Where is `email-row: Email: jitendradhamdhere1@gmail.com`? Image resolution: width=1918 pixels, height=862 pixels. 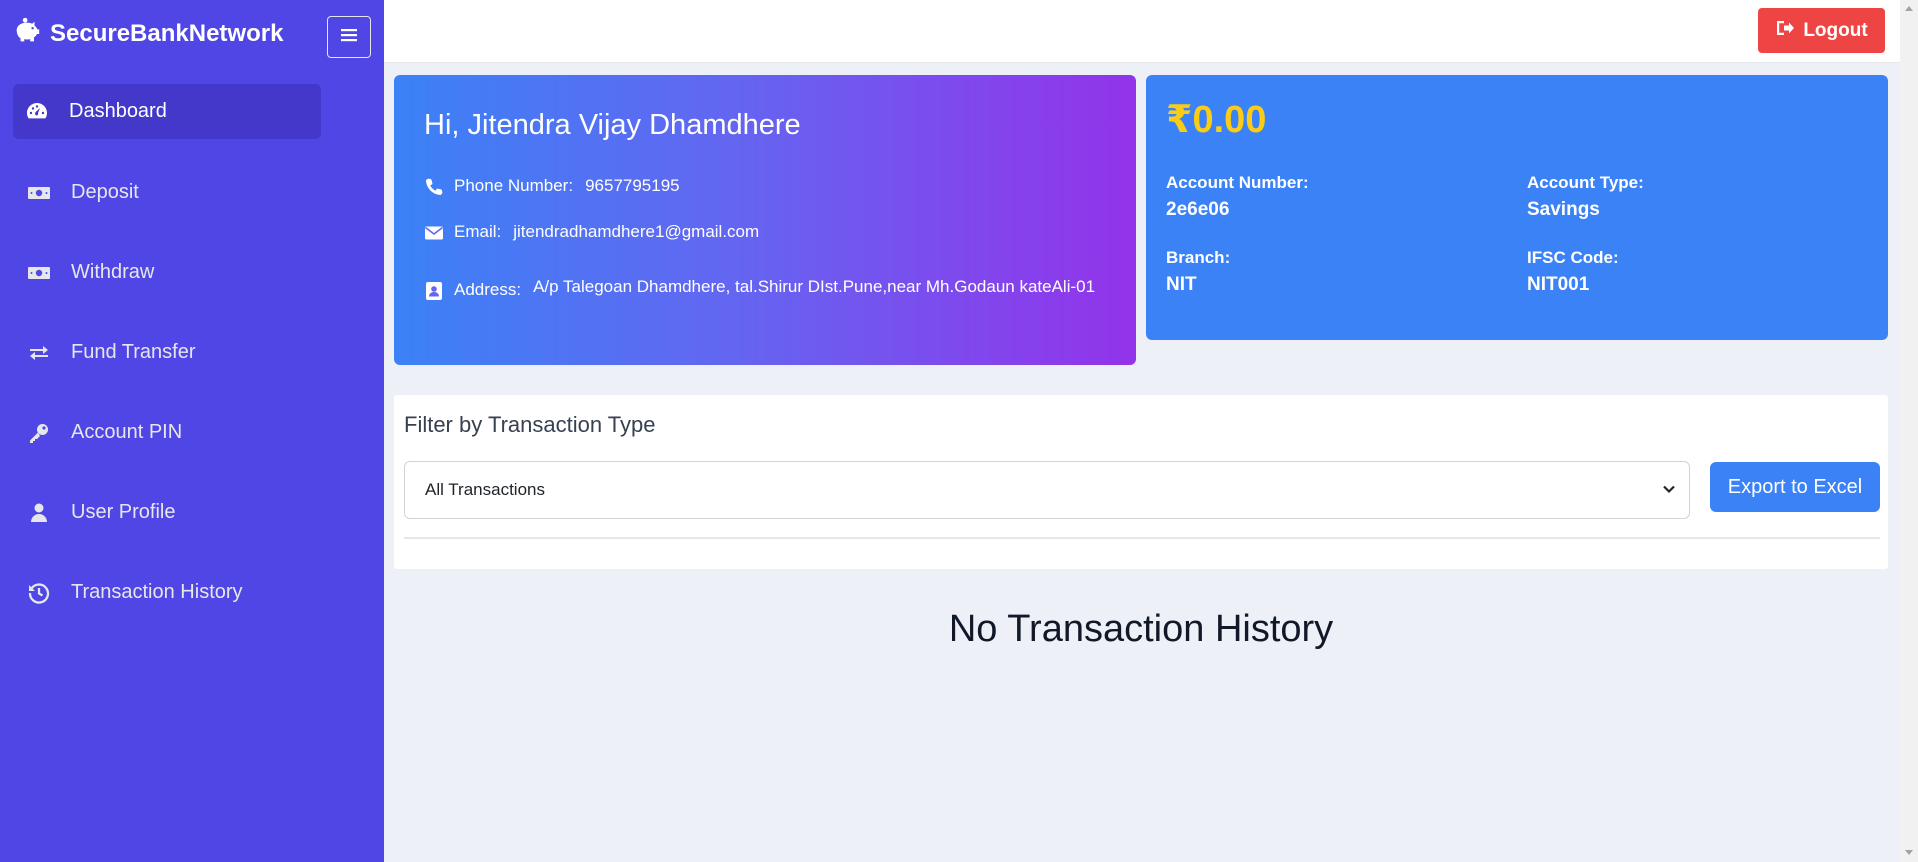
email-row: Email: jitendradhamdhere1@gmail.com is located at coordinates (591, 232).